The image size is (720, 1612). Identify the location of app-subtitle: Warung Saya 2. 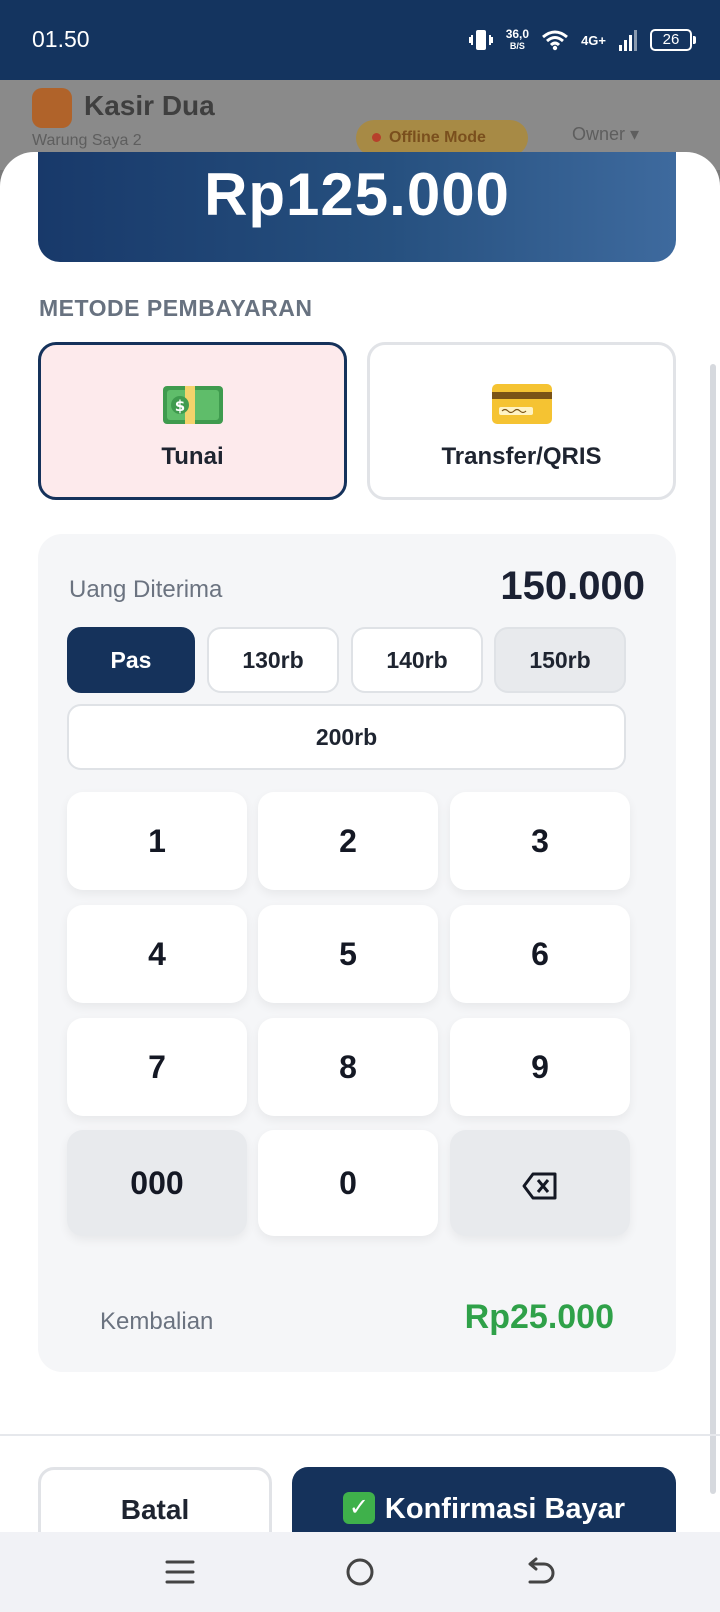
(87, 140).